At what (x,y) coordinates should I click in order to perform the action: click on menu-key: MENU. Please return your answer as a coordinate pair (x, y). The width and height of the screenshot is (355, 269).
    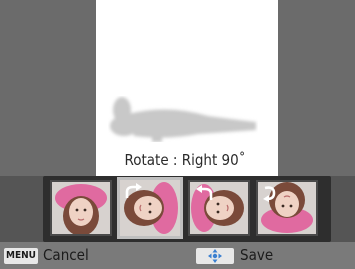
    Looking at the image, I should click on (21, 256).